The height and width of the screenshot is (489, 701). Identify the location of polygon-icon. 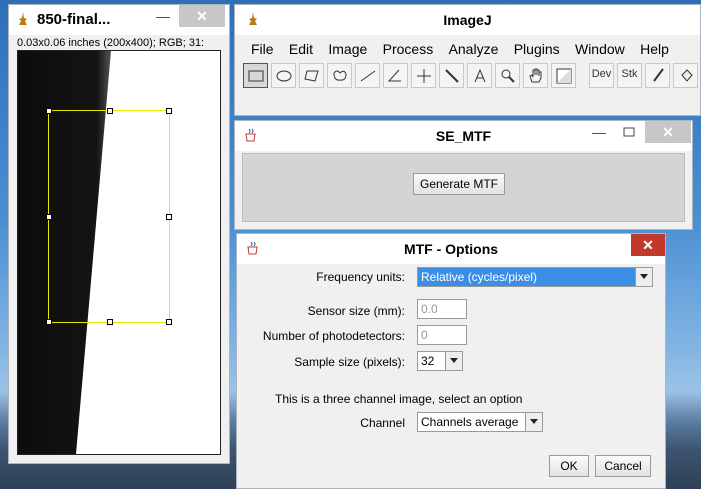
(311, 76).